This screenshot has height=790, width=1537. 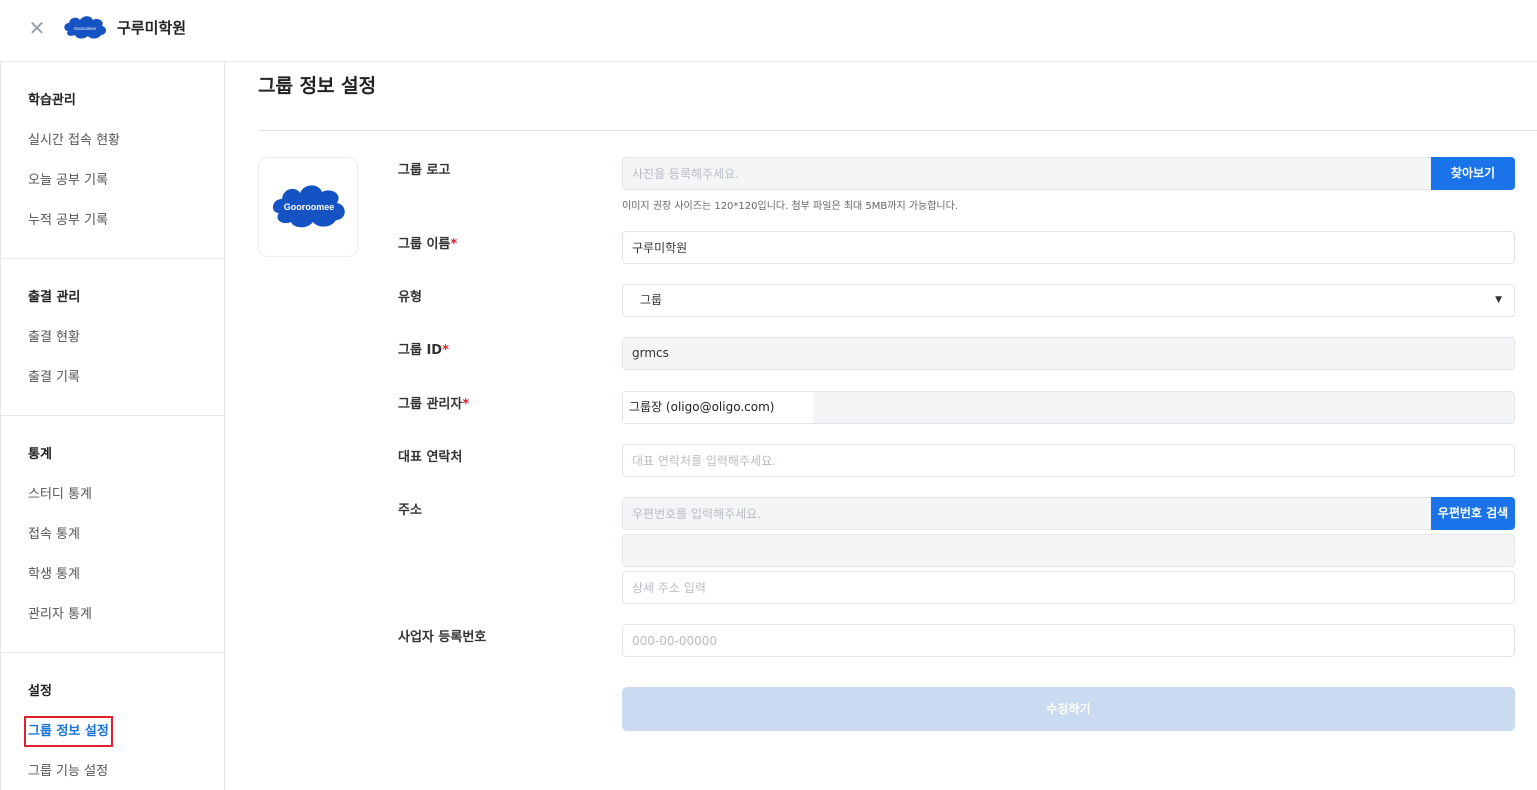 I want to click on type-select: 그룹 ▼, so click(x=1068, y=300).